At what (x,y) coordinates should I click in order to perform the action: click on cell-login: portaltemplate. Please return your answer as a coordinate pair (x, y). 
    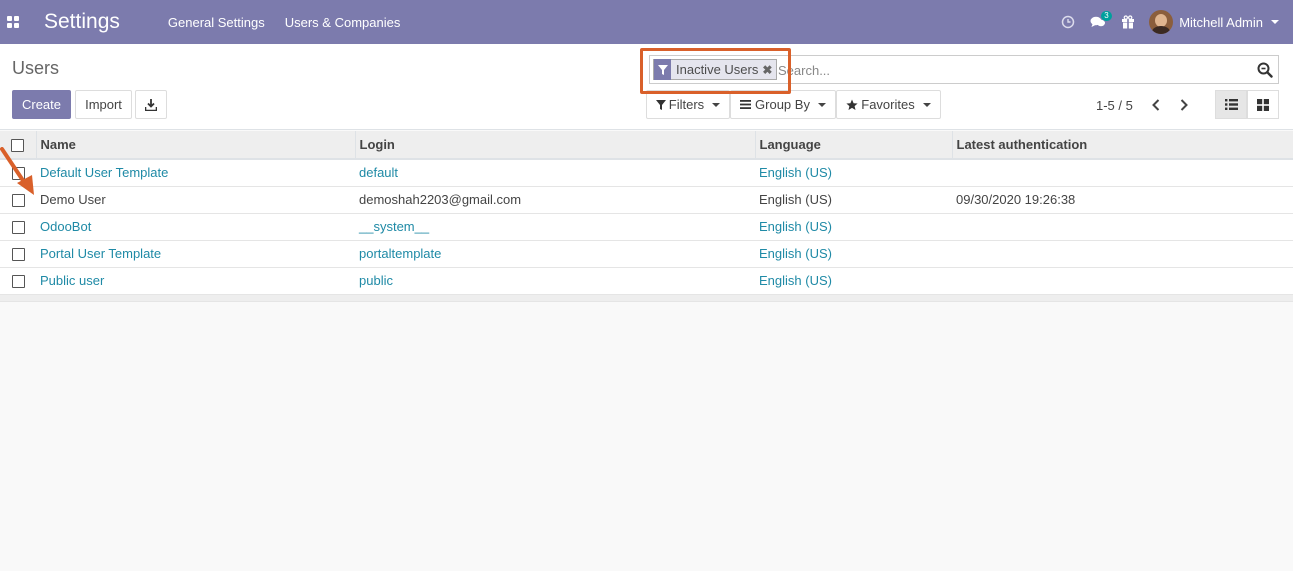
    Looking at the image, I should click on (555, 253).